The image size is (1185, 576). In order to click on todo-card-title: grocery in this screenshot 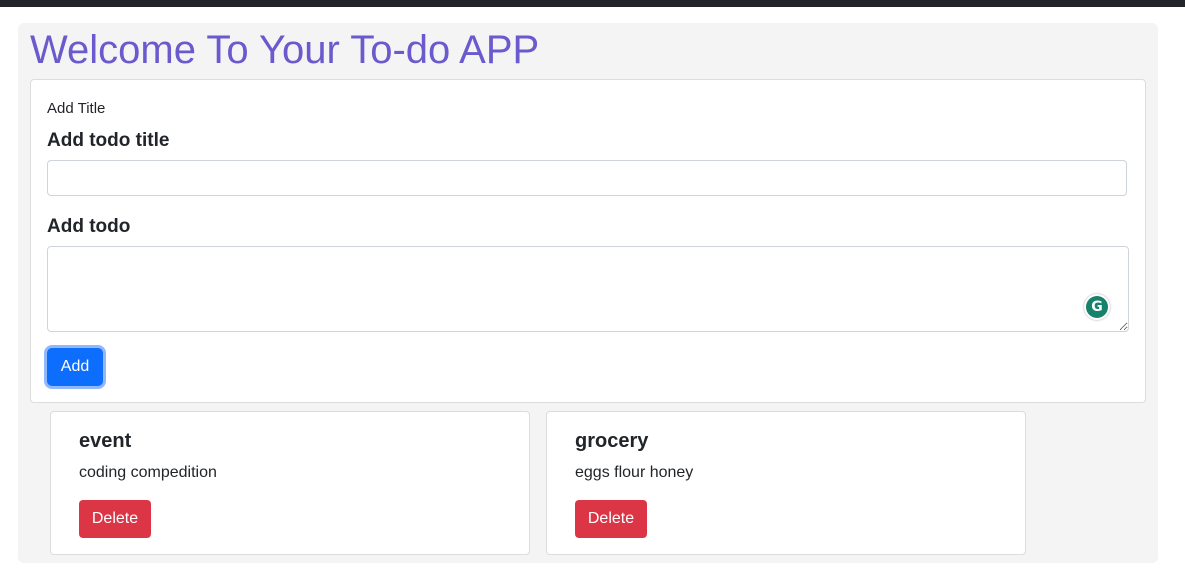, I will do `click(612, 441)`.